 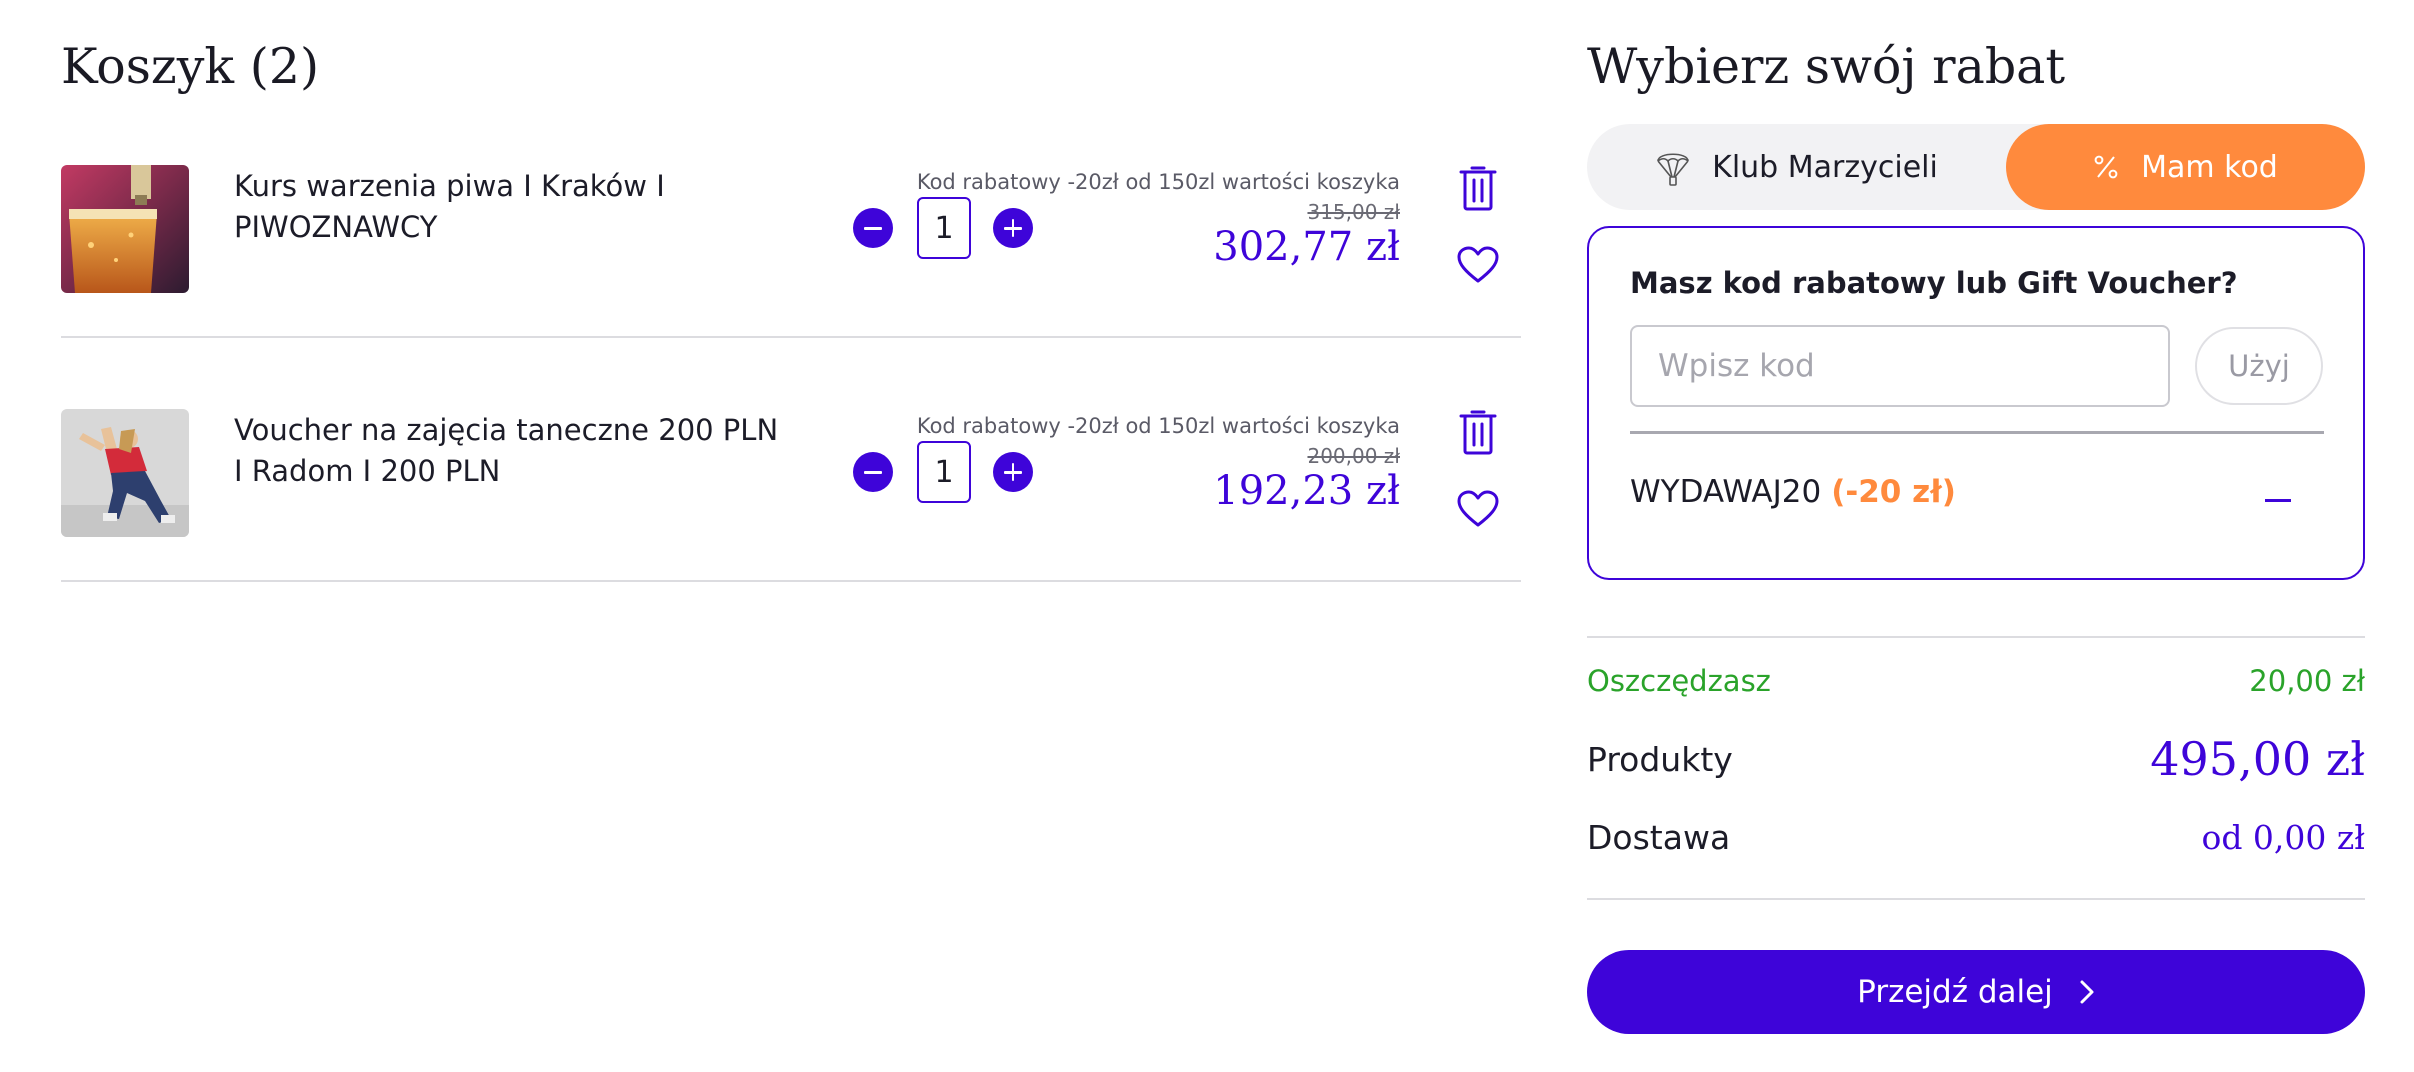 What do you see at coordinates (1353, 212) in the screenshot?
I see `old-price: 315,00 zł` at bounding box center [1353, 212].